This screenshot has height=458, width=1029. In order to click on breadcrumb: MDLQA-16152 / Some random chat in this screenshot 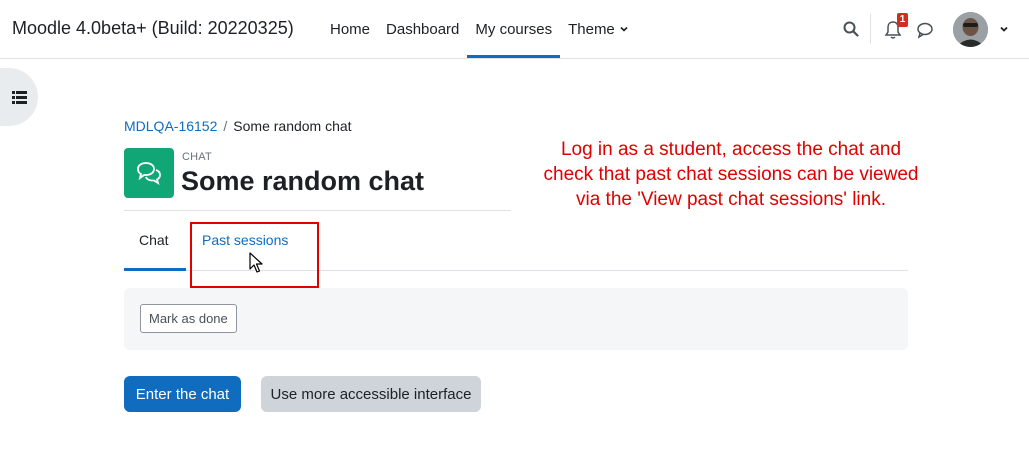, I will do `click(238, 126)`.